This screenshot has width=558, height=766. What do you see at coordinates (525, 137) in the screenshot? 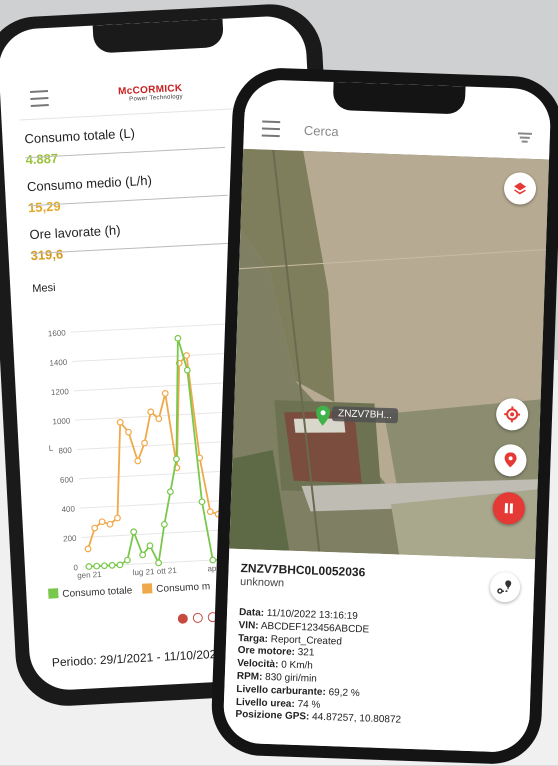
I see `filter-icon` at bounding box center [525, 137].